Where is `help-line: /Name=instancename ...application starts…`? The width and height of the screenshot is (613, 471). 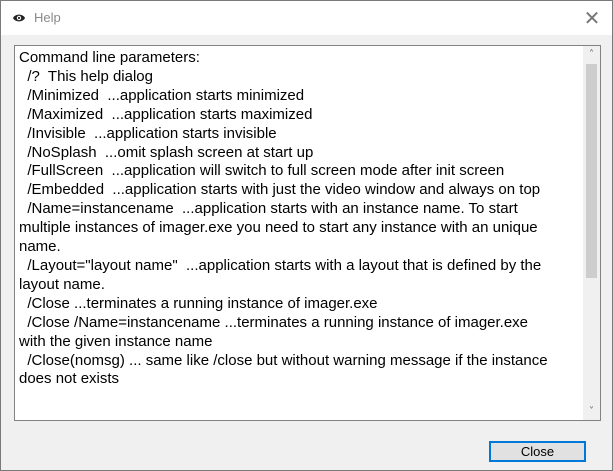
help-line: /Name=instancename ...application starts… is located at coordinates (268, 209).